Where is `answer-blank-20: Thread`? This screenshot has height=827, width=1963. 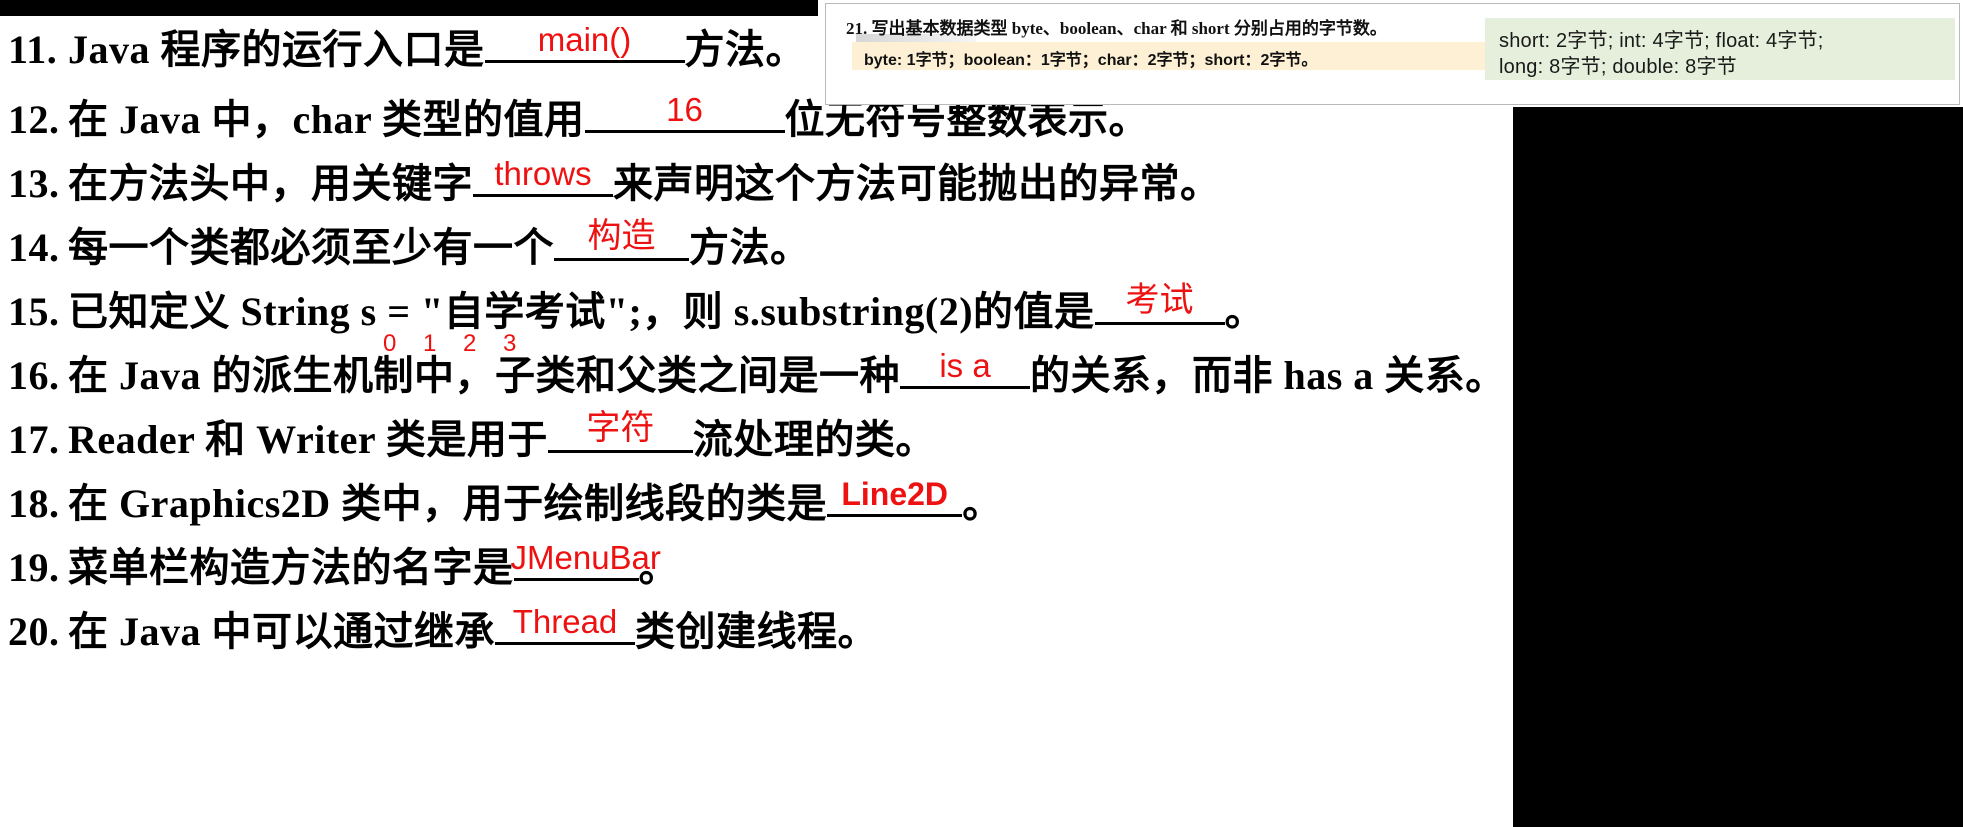
answer-blank-20: Thread is located at coordinates (565, 621).